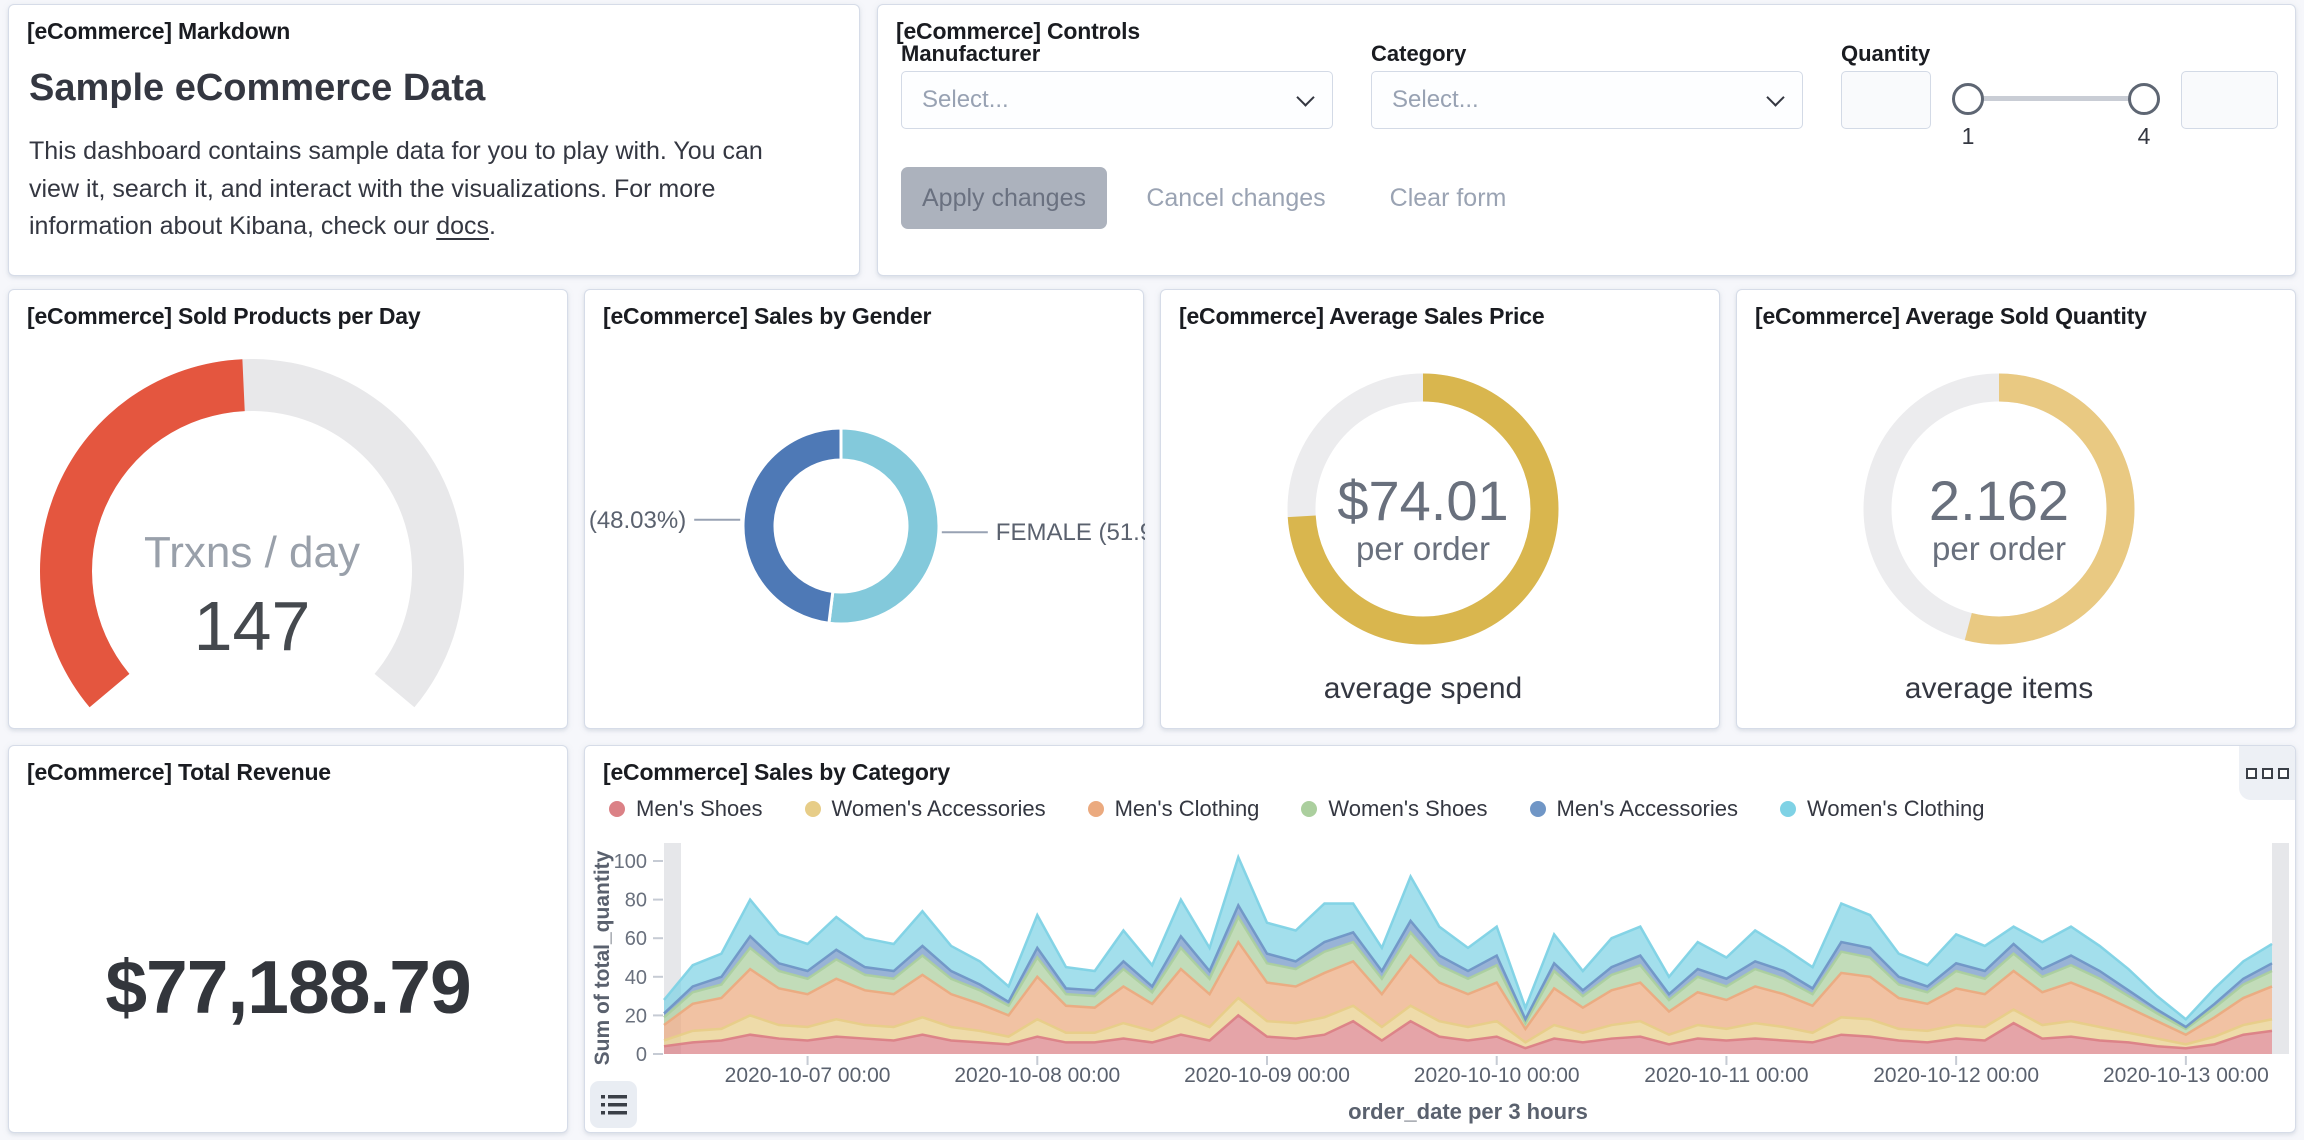 This screenshot has width=2304, height=1140. What do you see at coordinates (1896, 808) in the screenshot?
I see `legend-label: Women's Clothing` at bounding box center [1896, 808].